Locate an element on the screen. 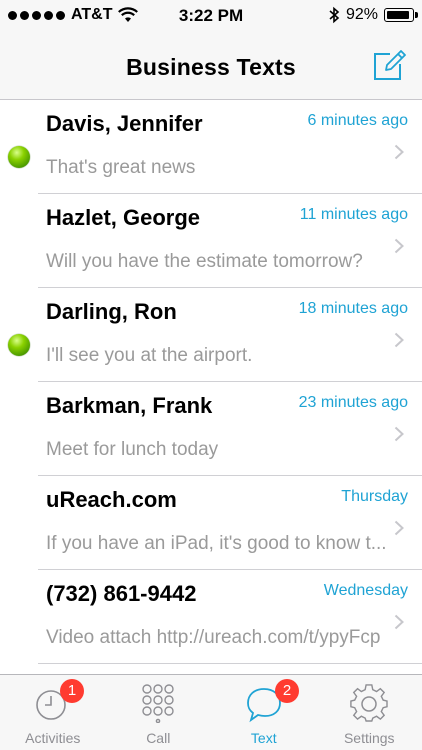 The width and height of the screenshot is (422, 750). activities-badge: 1 is located at coordinates (72, 691).